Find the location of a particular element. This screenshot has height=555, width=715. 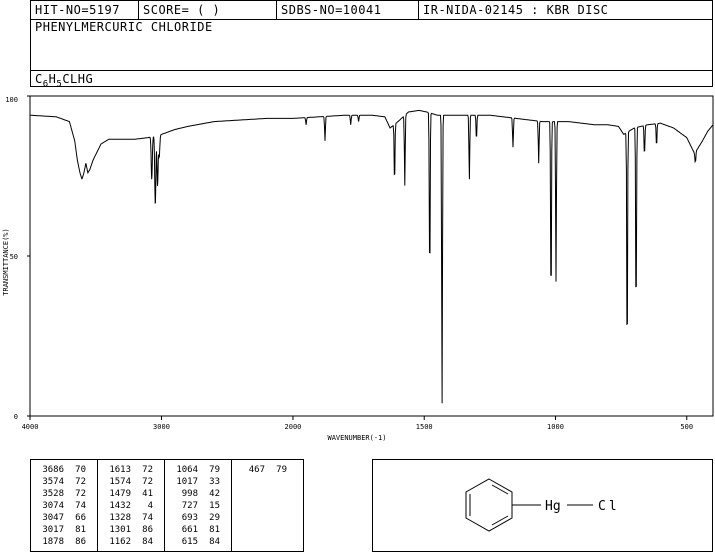

peak-row: 1162 84 is located at coordinates (127, 542).